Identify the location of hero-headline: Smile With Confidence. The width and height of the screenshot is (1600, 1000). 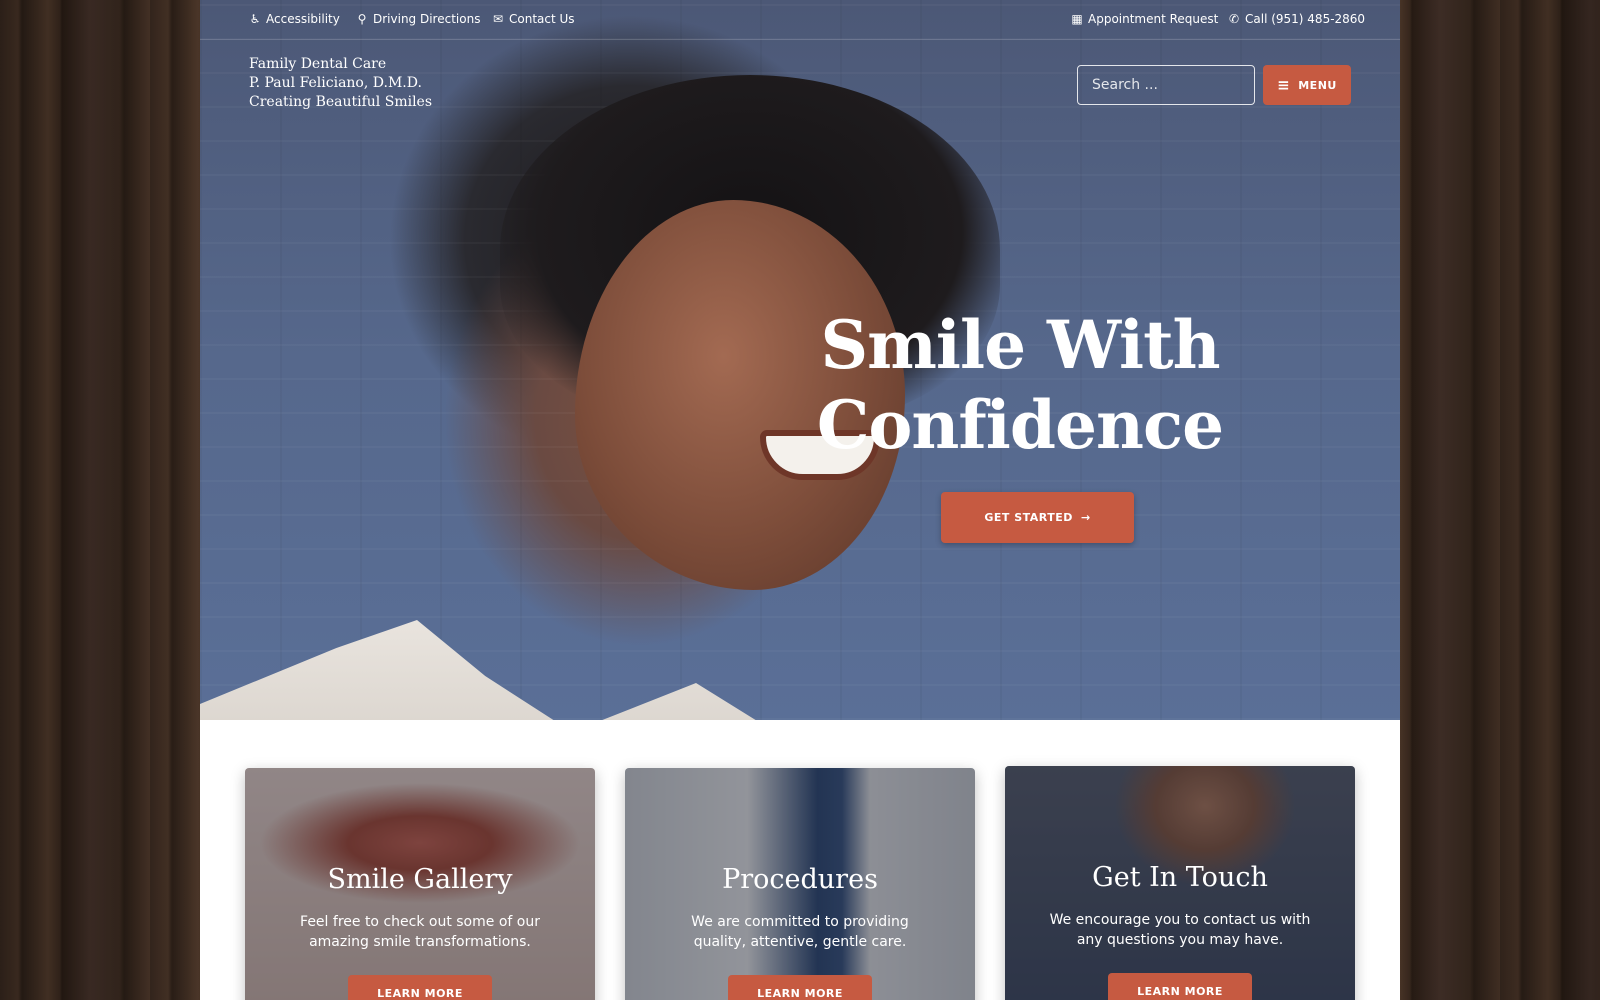
(1020, 385).